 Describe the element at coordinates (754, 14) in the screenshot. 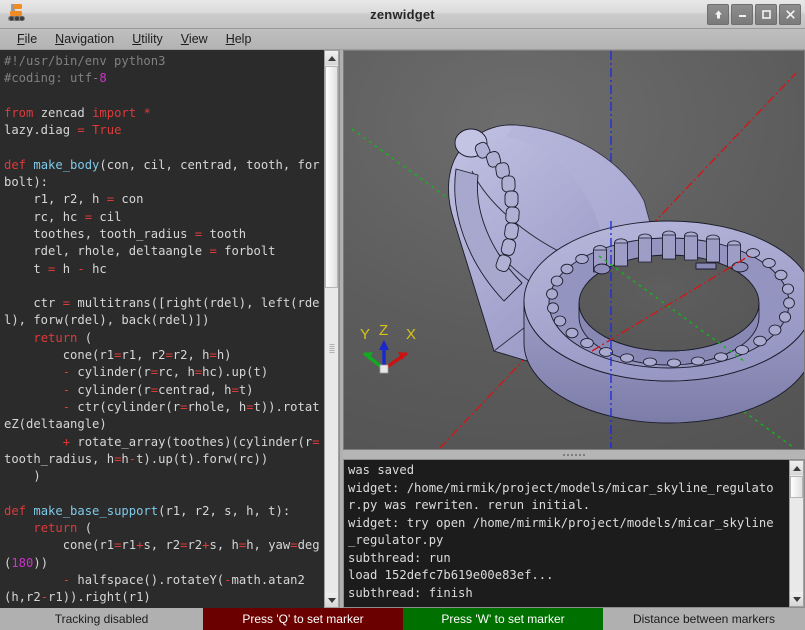

I see `window-controls` at that location.